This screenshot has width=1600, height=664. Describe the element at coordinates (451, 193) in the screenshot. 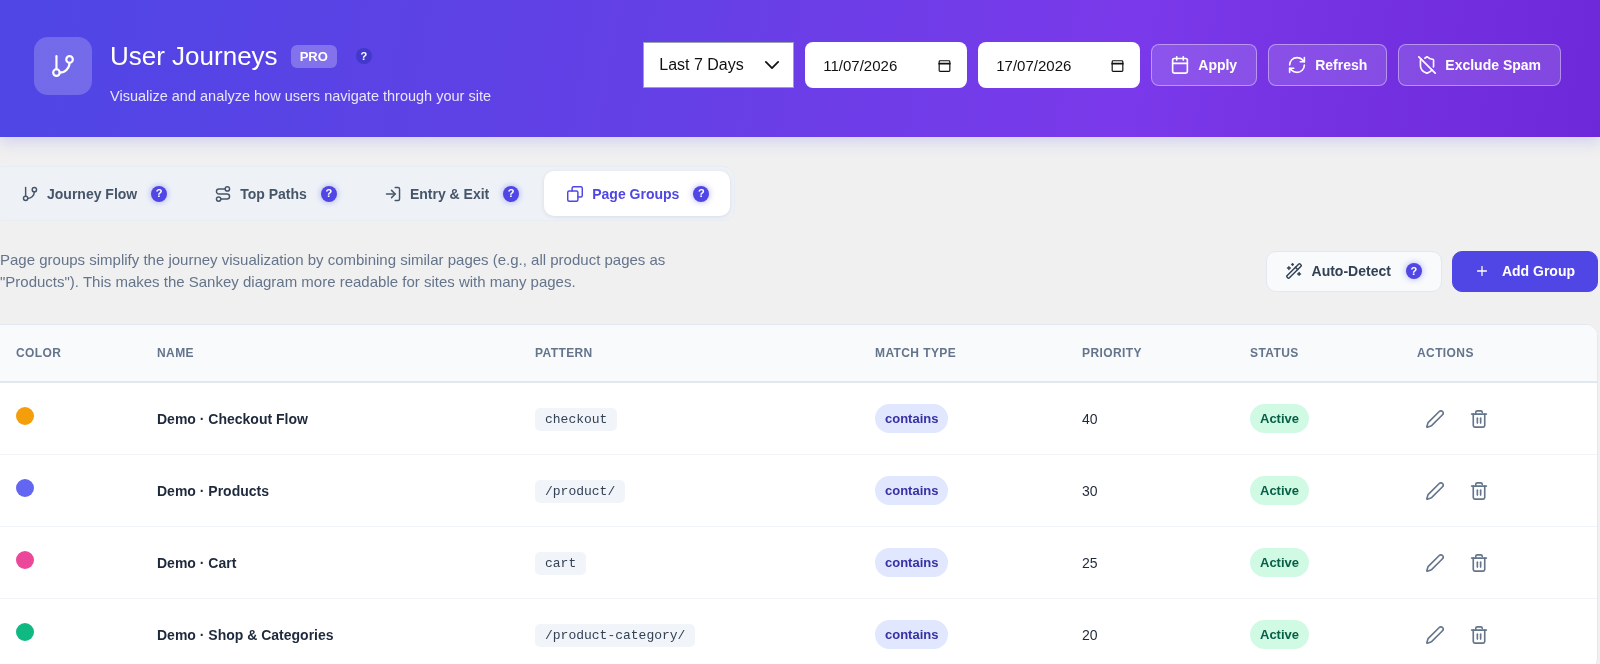

I see `tab: Entry & Exit ?` at that location.